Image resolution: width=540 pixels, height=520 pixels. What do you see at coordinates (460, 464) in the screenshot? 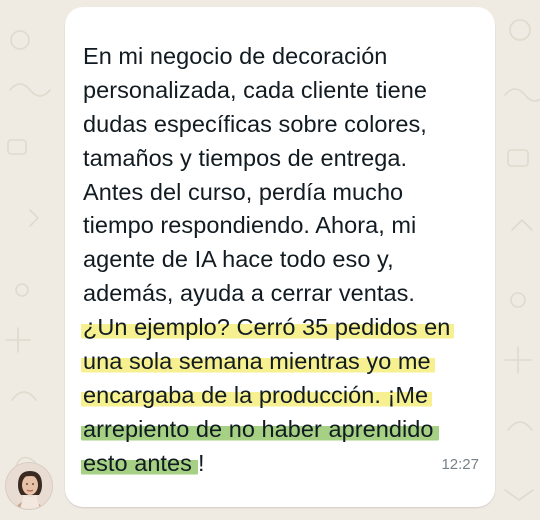
I see `message-timestamp: 12:27` at bounding box center [460, 464].